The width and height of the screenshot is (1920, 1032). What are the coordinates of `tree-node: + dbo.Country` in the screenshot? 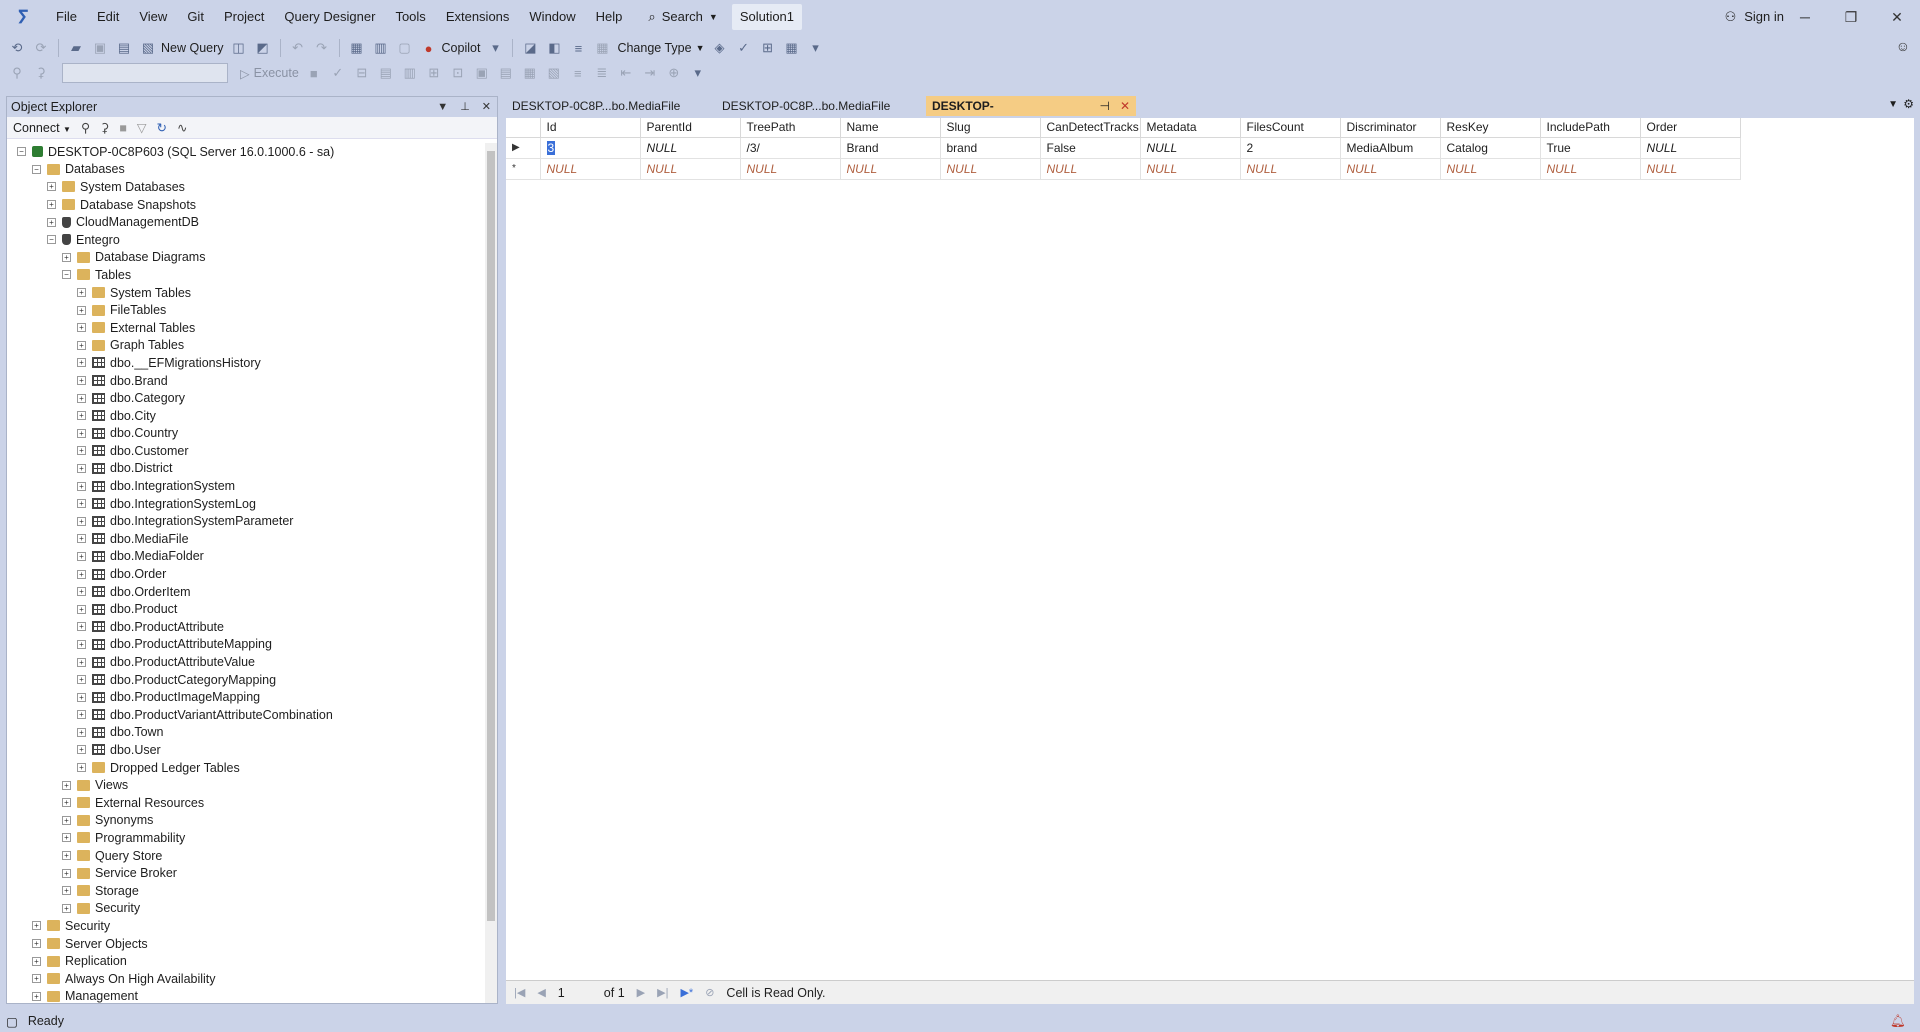 It's located at (246, 434).